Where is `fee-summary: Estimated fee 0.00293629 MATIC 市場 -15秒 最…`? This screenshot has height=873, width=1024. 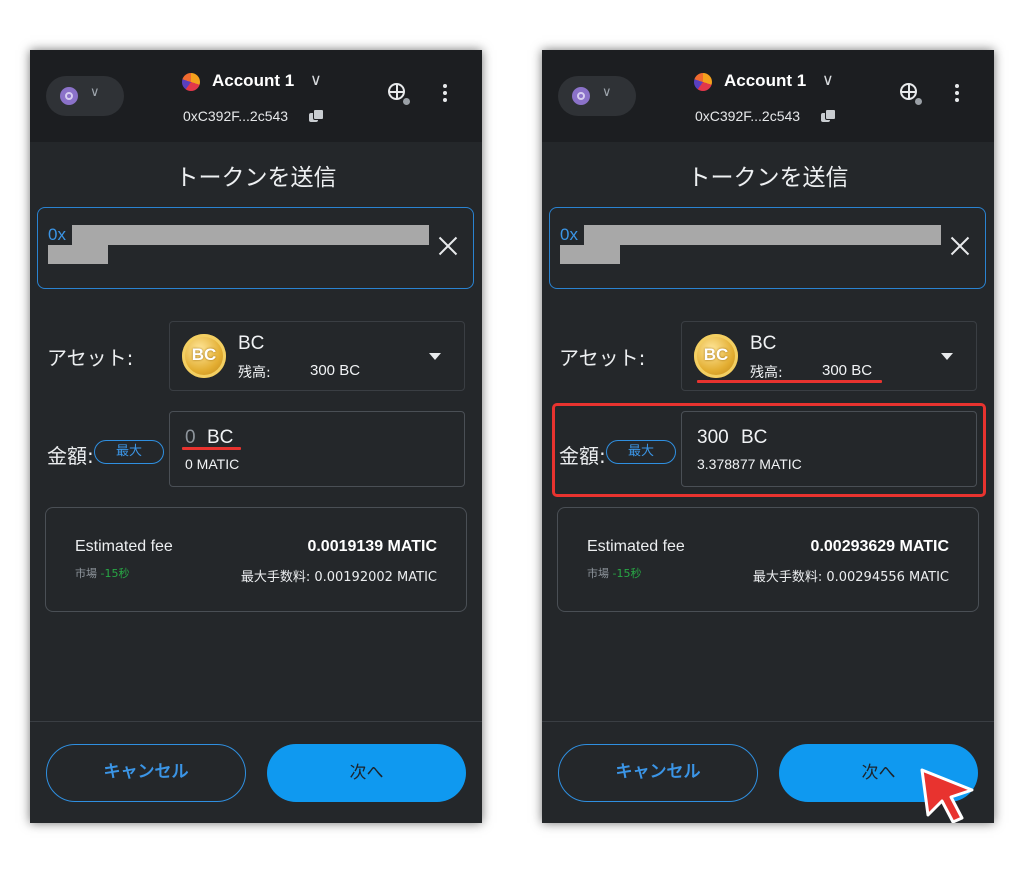 fee-summary: Estimated fee 0.00293629 MATIC 市場 -15秒 最… is located at coordinates (768, 559).